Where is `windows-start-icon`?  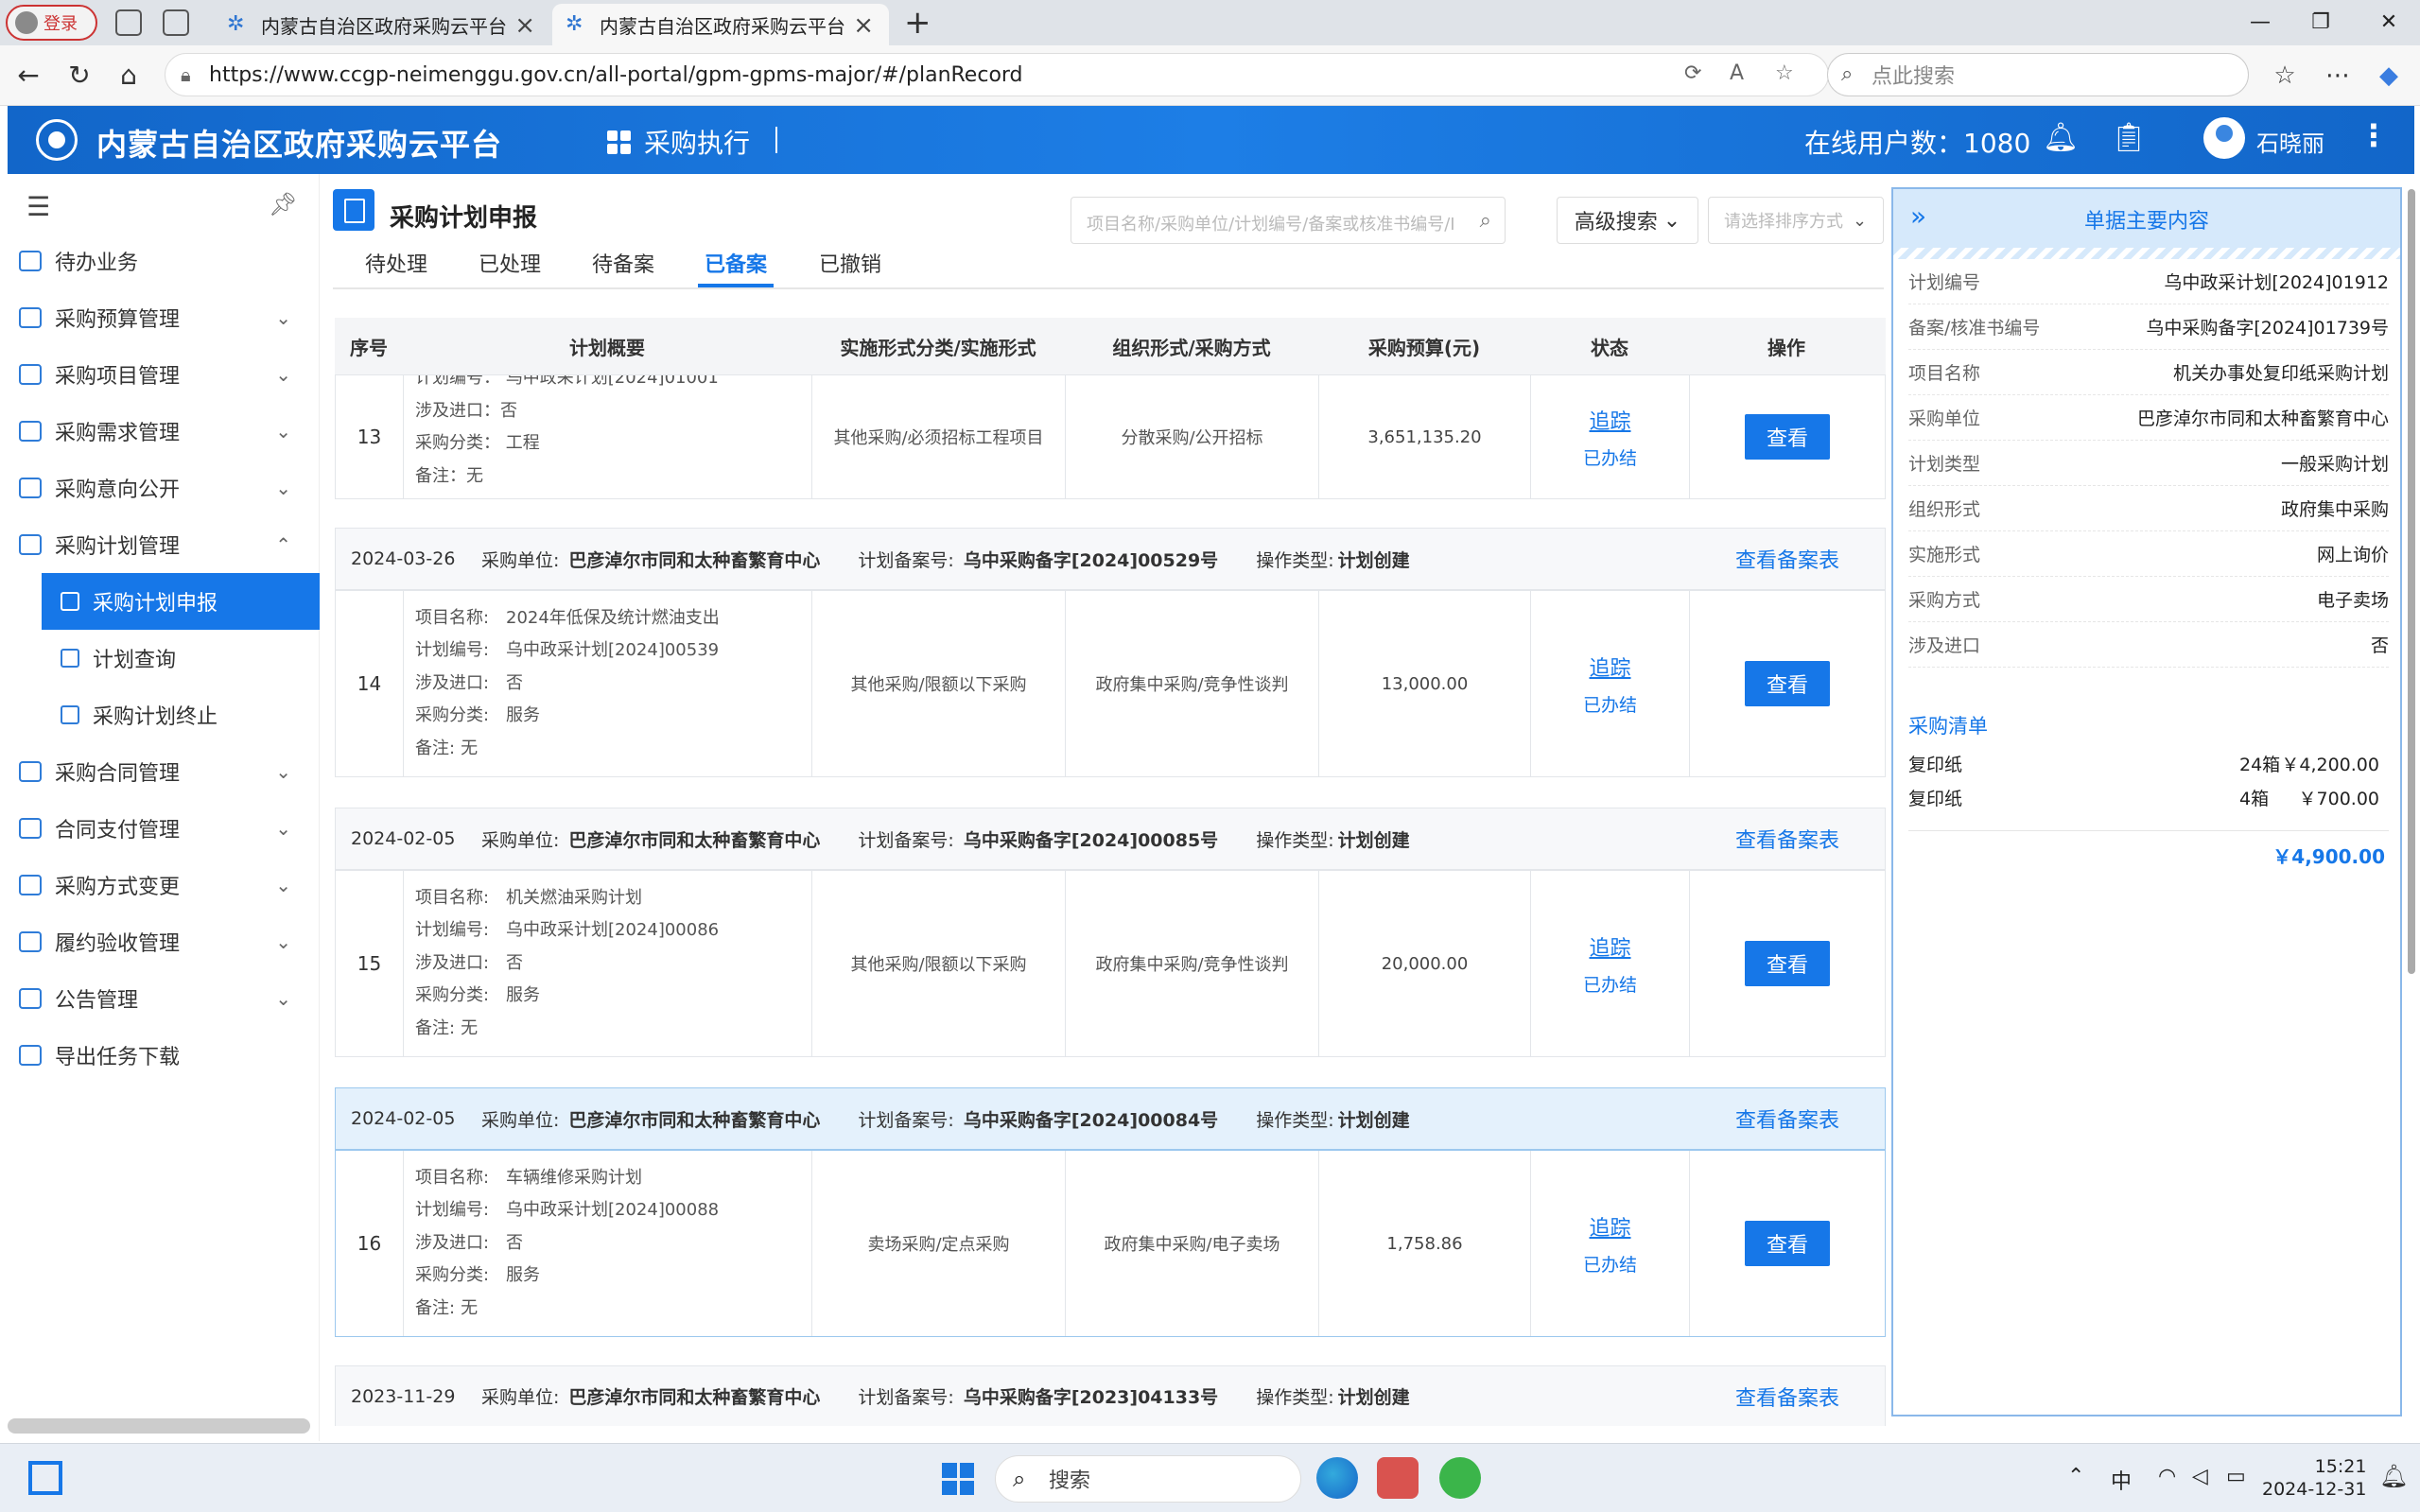
windows-start-icon is located at coordinates (958, 1479).